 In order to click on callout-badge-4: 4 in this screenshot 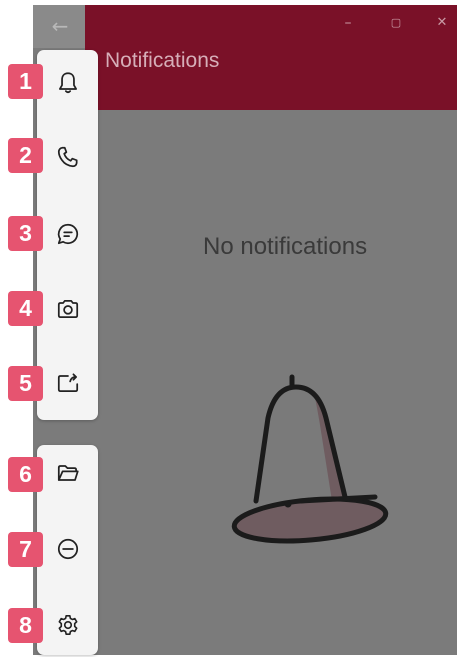, I will do `click(25, 308)`.